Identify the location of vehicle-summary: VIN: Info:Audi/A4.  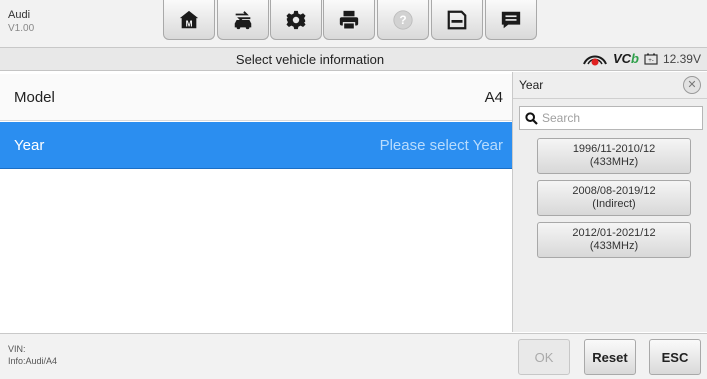
(32, 355).